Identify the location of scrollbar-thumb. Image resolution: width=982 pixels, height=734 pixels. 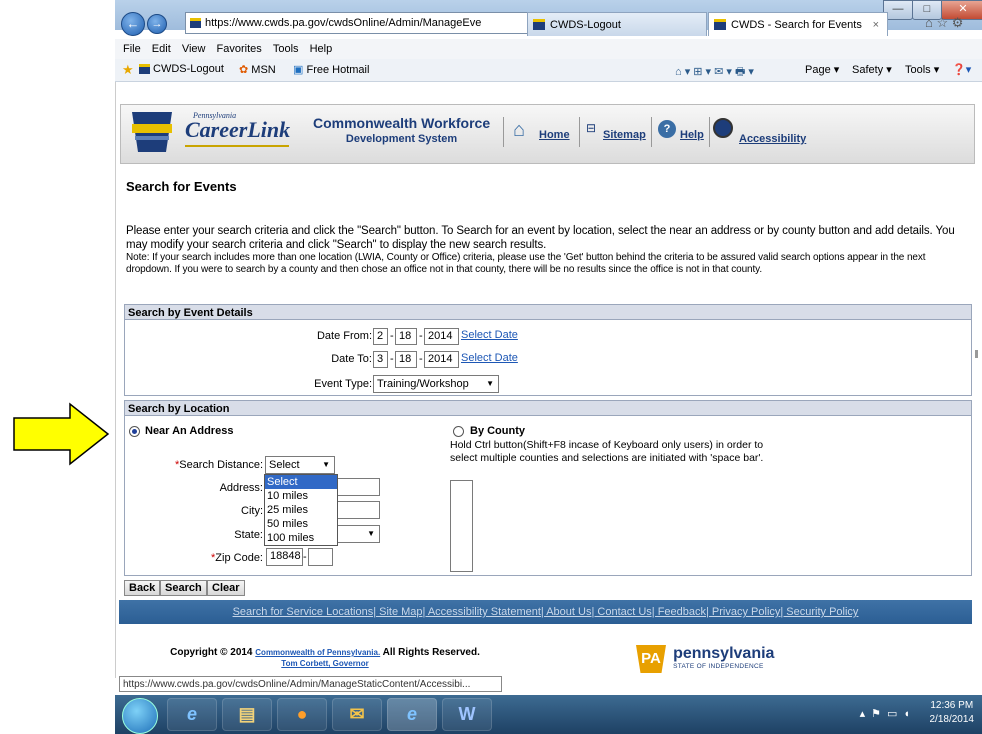
(976, 354).